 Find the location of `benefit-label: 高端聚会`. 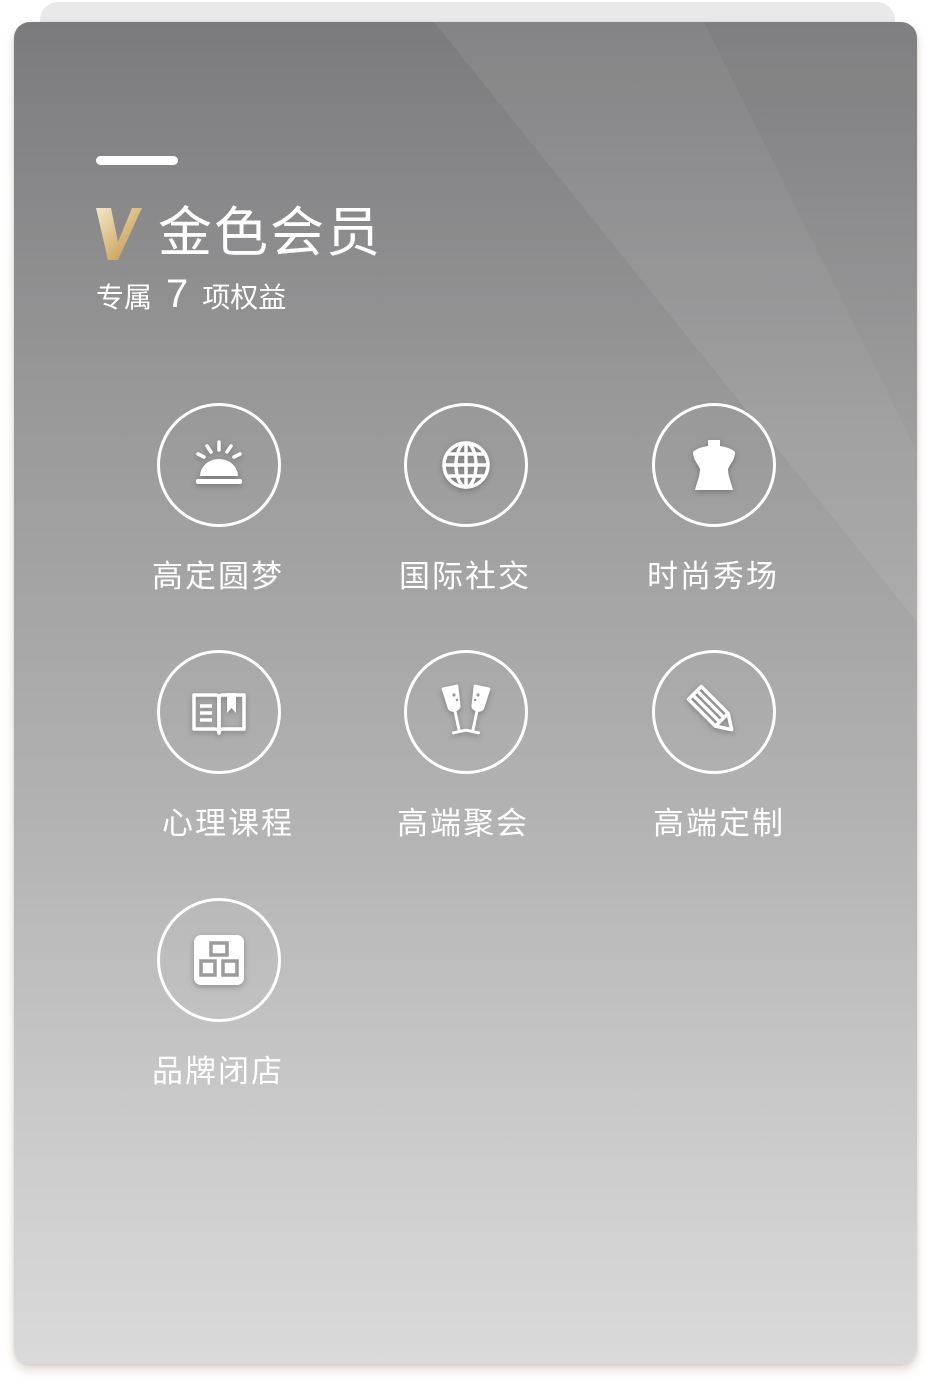

benefit-label: 高端聚会 is located at coordinates (463, 824).